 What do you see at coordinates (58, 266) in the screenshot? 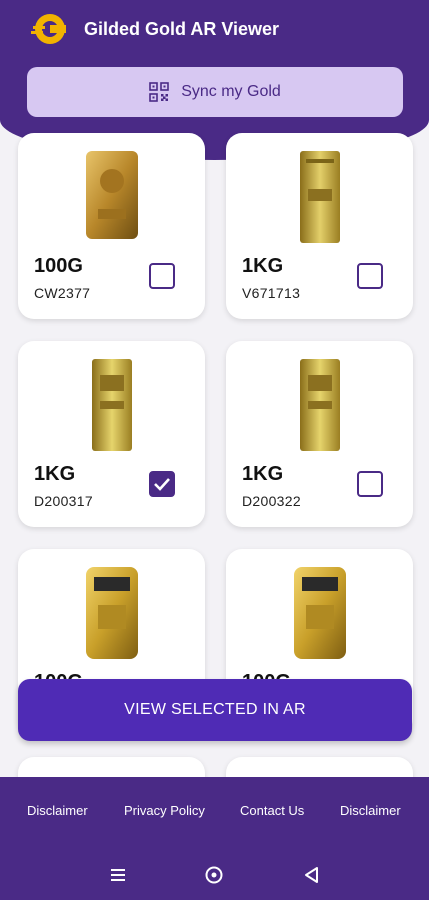
I see `bar-weight: 100G` at bounding box center [58, 266].